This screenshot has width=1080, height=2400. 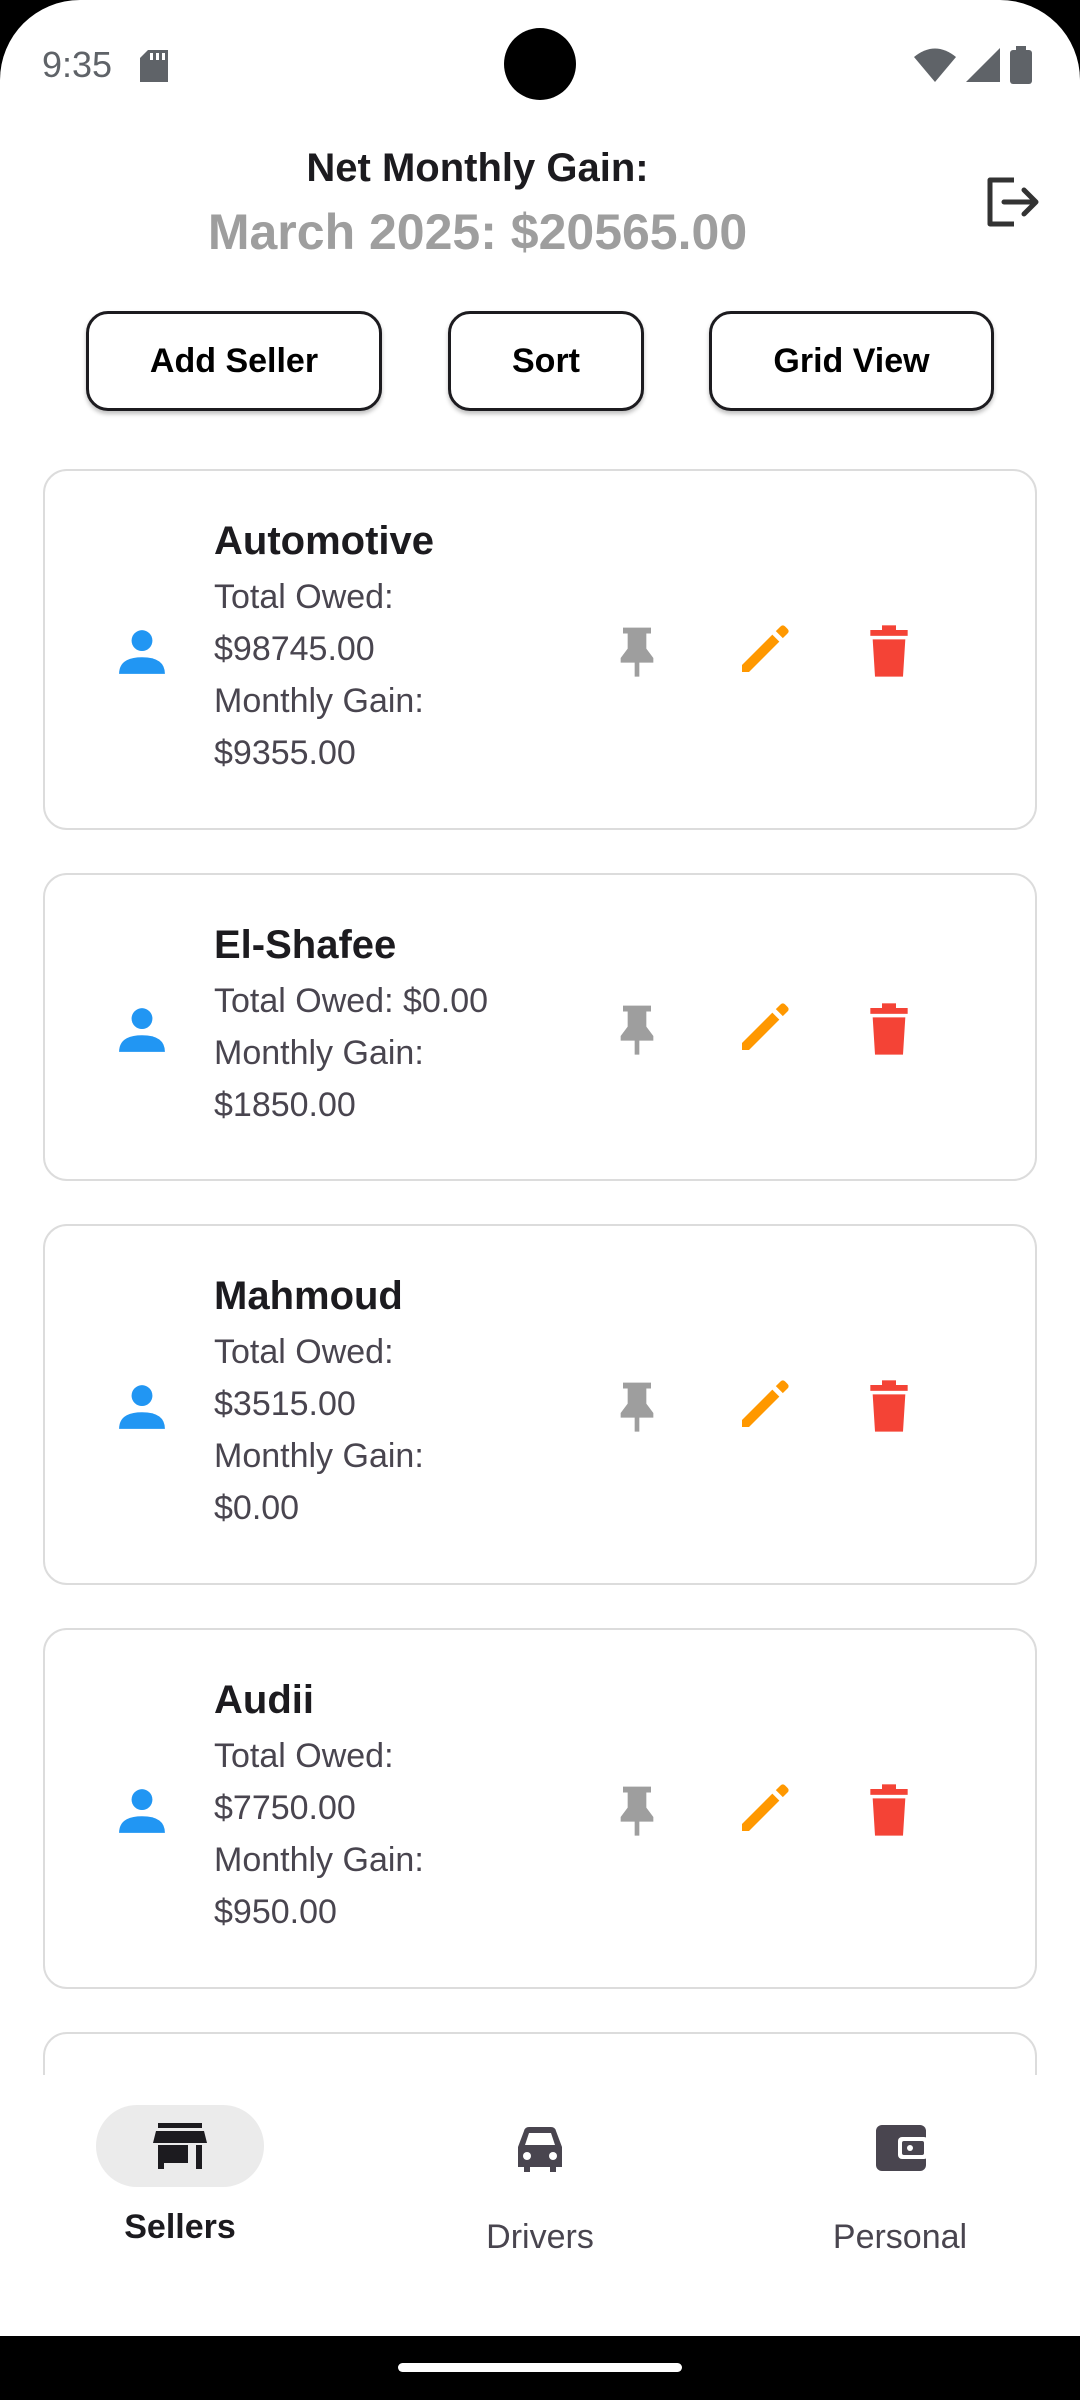 I want to click on seller-name: Mahmoud, so click(x=308, y=1296).